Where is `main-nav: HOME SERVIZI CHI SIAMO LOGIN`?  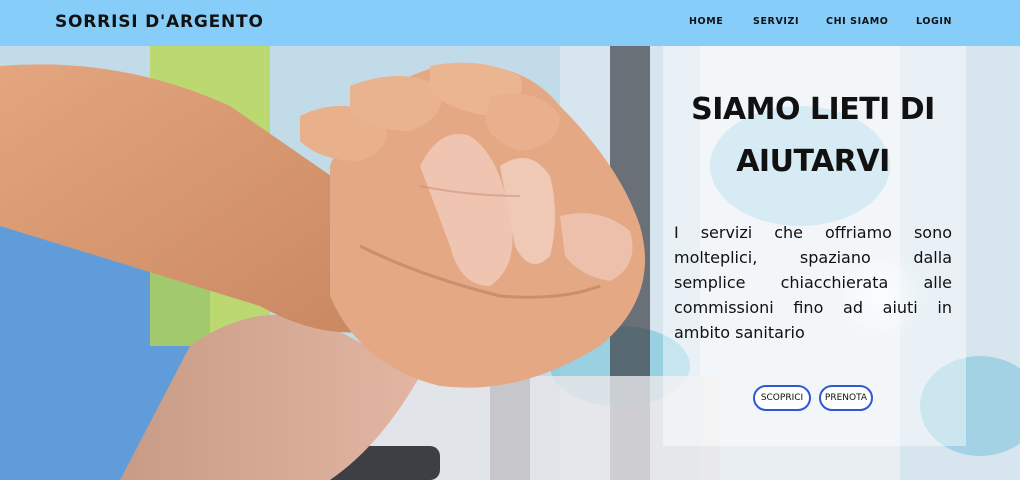 main-nav: HOME SERVIZI CHI SIAMO LOGIN is located at coordinates (510, 23).